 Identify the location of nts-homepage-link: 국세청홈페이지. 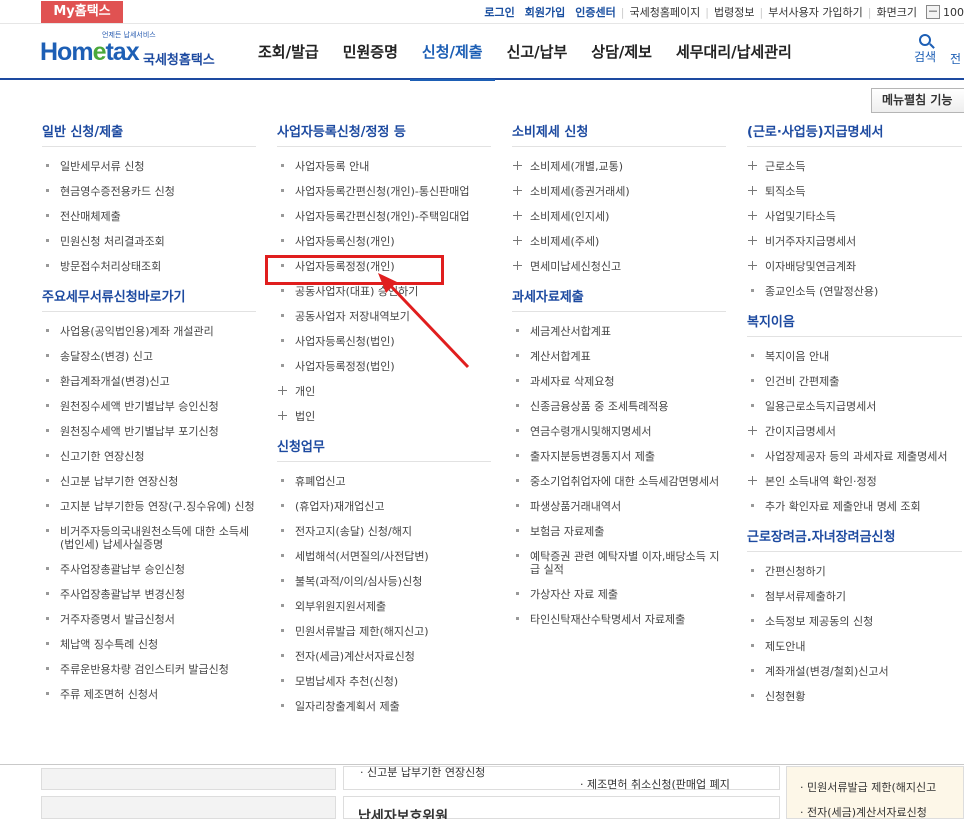
(664, 12).